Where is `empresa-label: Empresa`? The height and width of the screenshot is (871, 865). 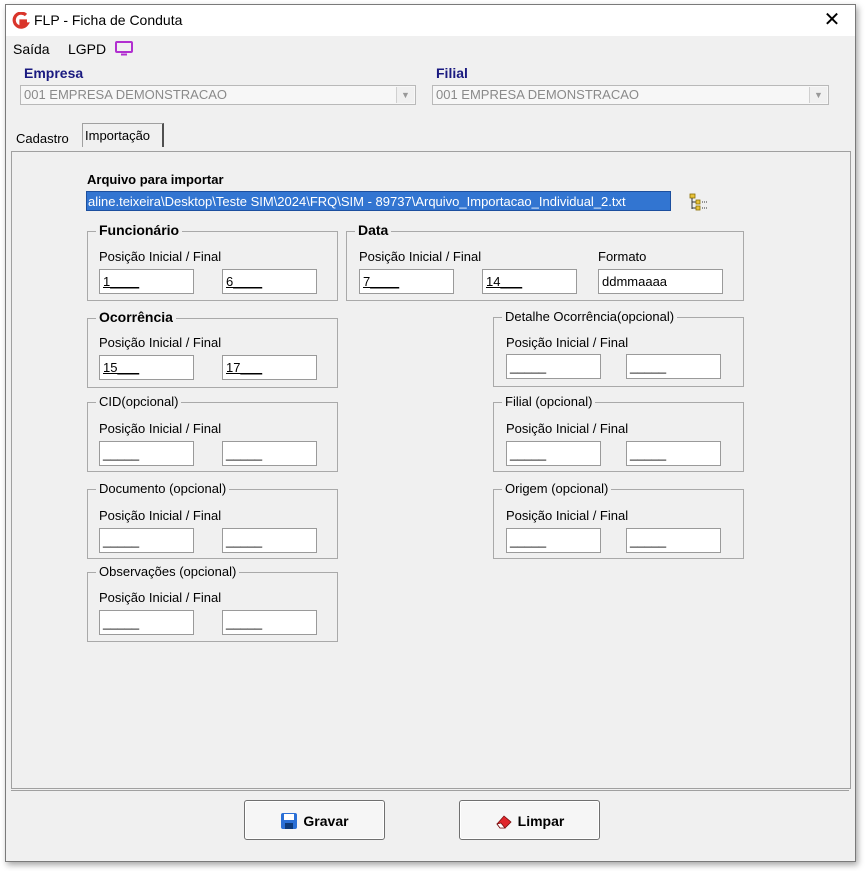 empresa-label: Empresa is located at coordinates (54, 73).